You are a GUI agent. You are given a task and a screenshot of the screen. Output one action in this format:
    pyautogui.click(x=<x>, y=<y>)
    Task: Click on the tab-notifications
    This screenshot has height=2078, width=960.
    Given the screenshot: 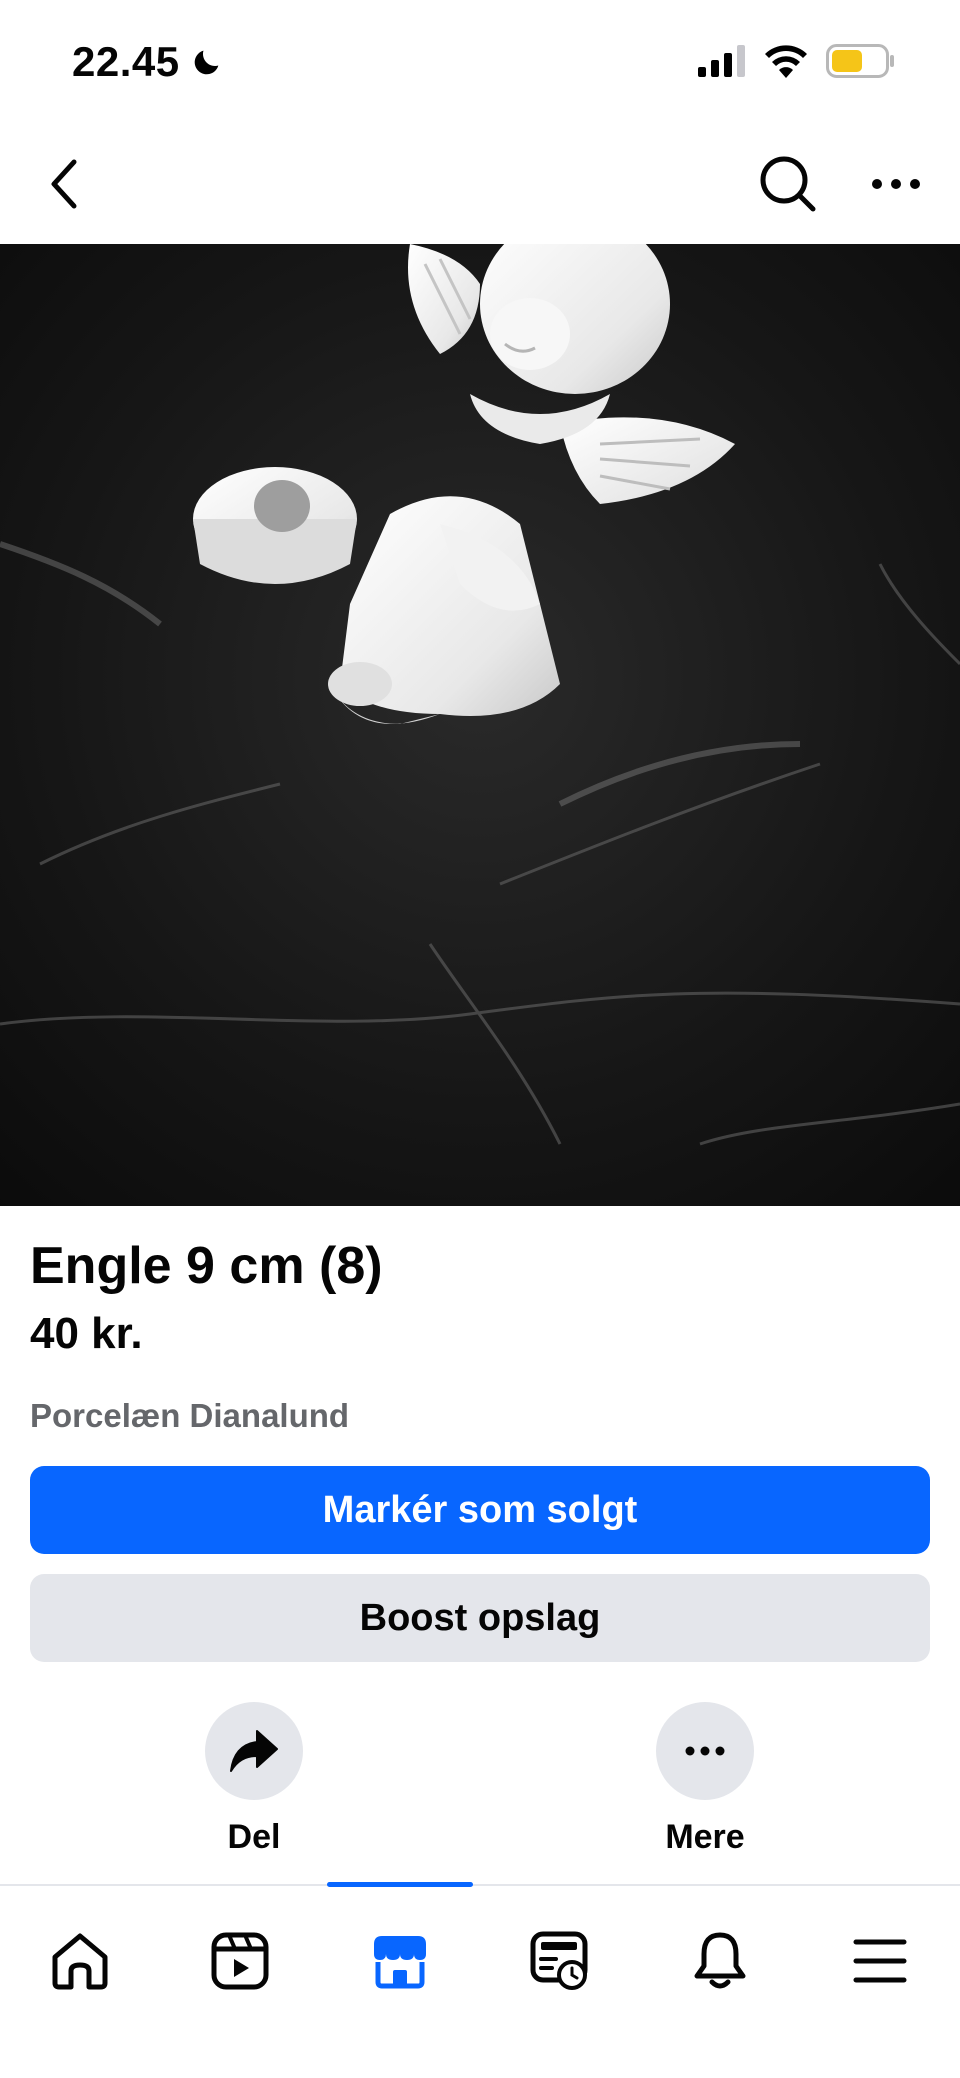 What is the action you would take?
    pyautogui.click(x=720, y=1961)
    